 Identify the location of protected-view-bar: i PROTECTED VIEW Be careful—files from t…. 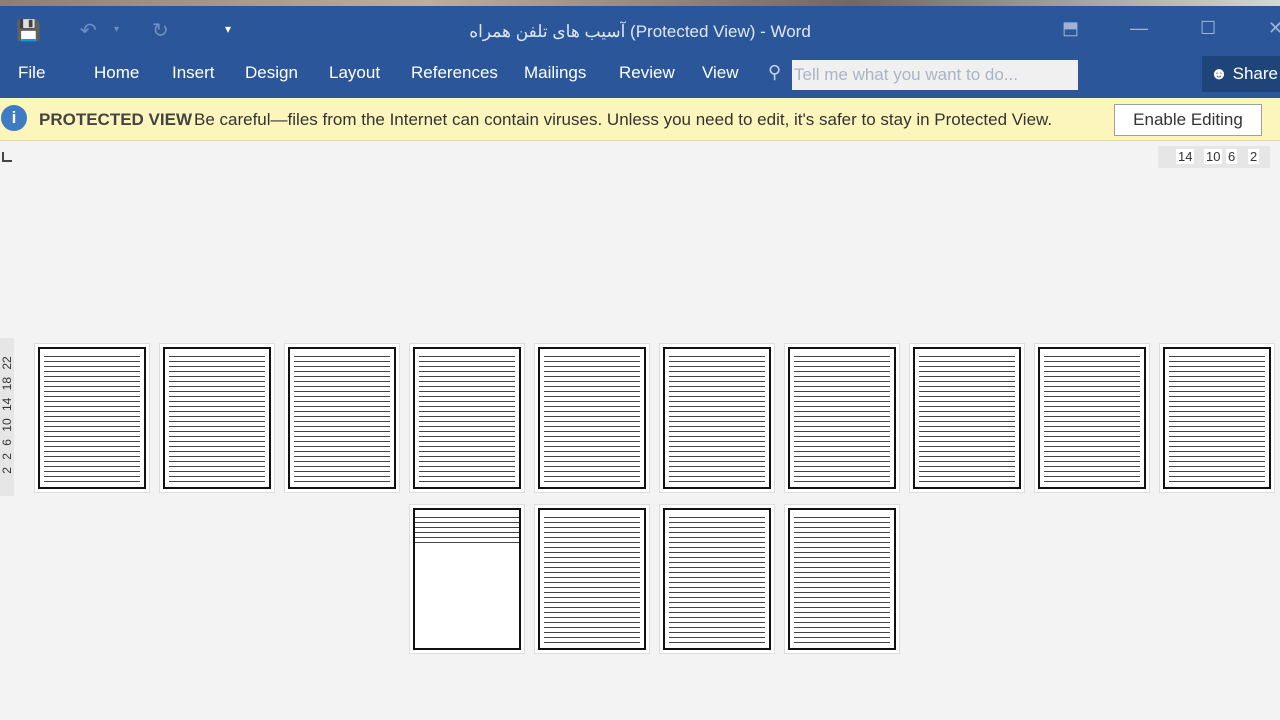
(640, 119).